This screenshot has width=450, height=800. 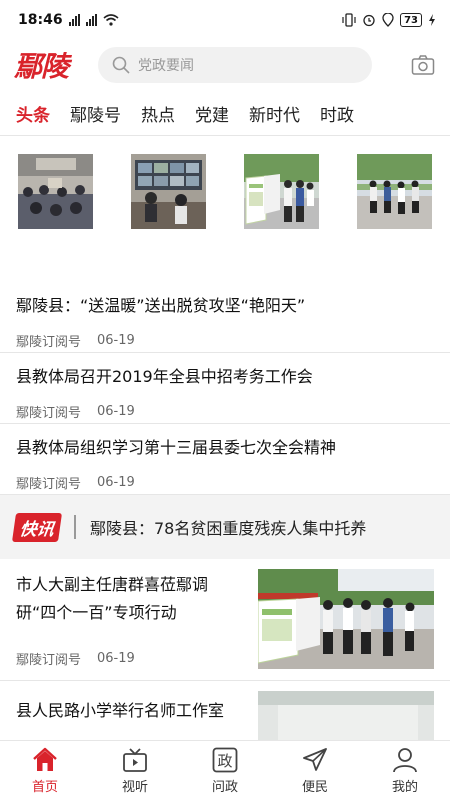 I want to click on status-time: 18:46, so click(x=40, y=20).